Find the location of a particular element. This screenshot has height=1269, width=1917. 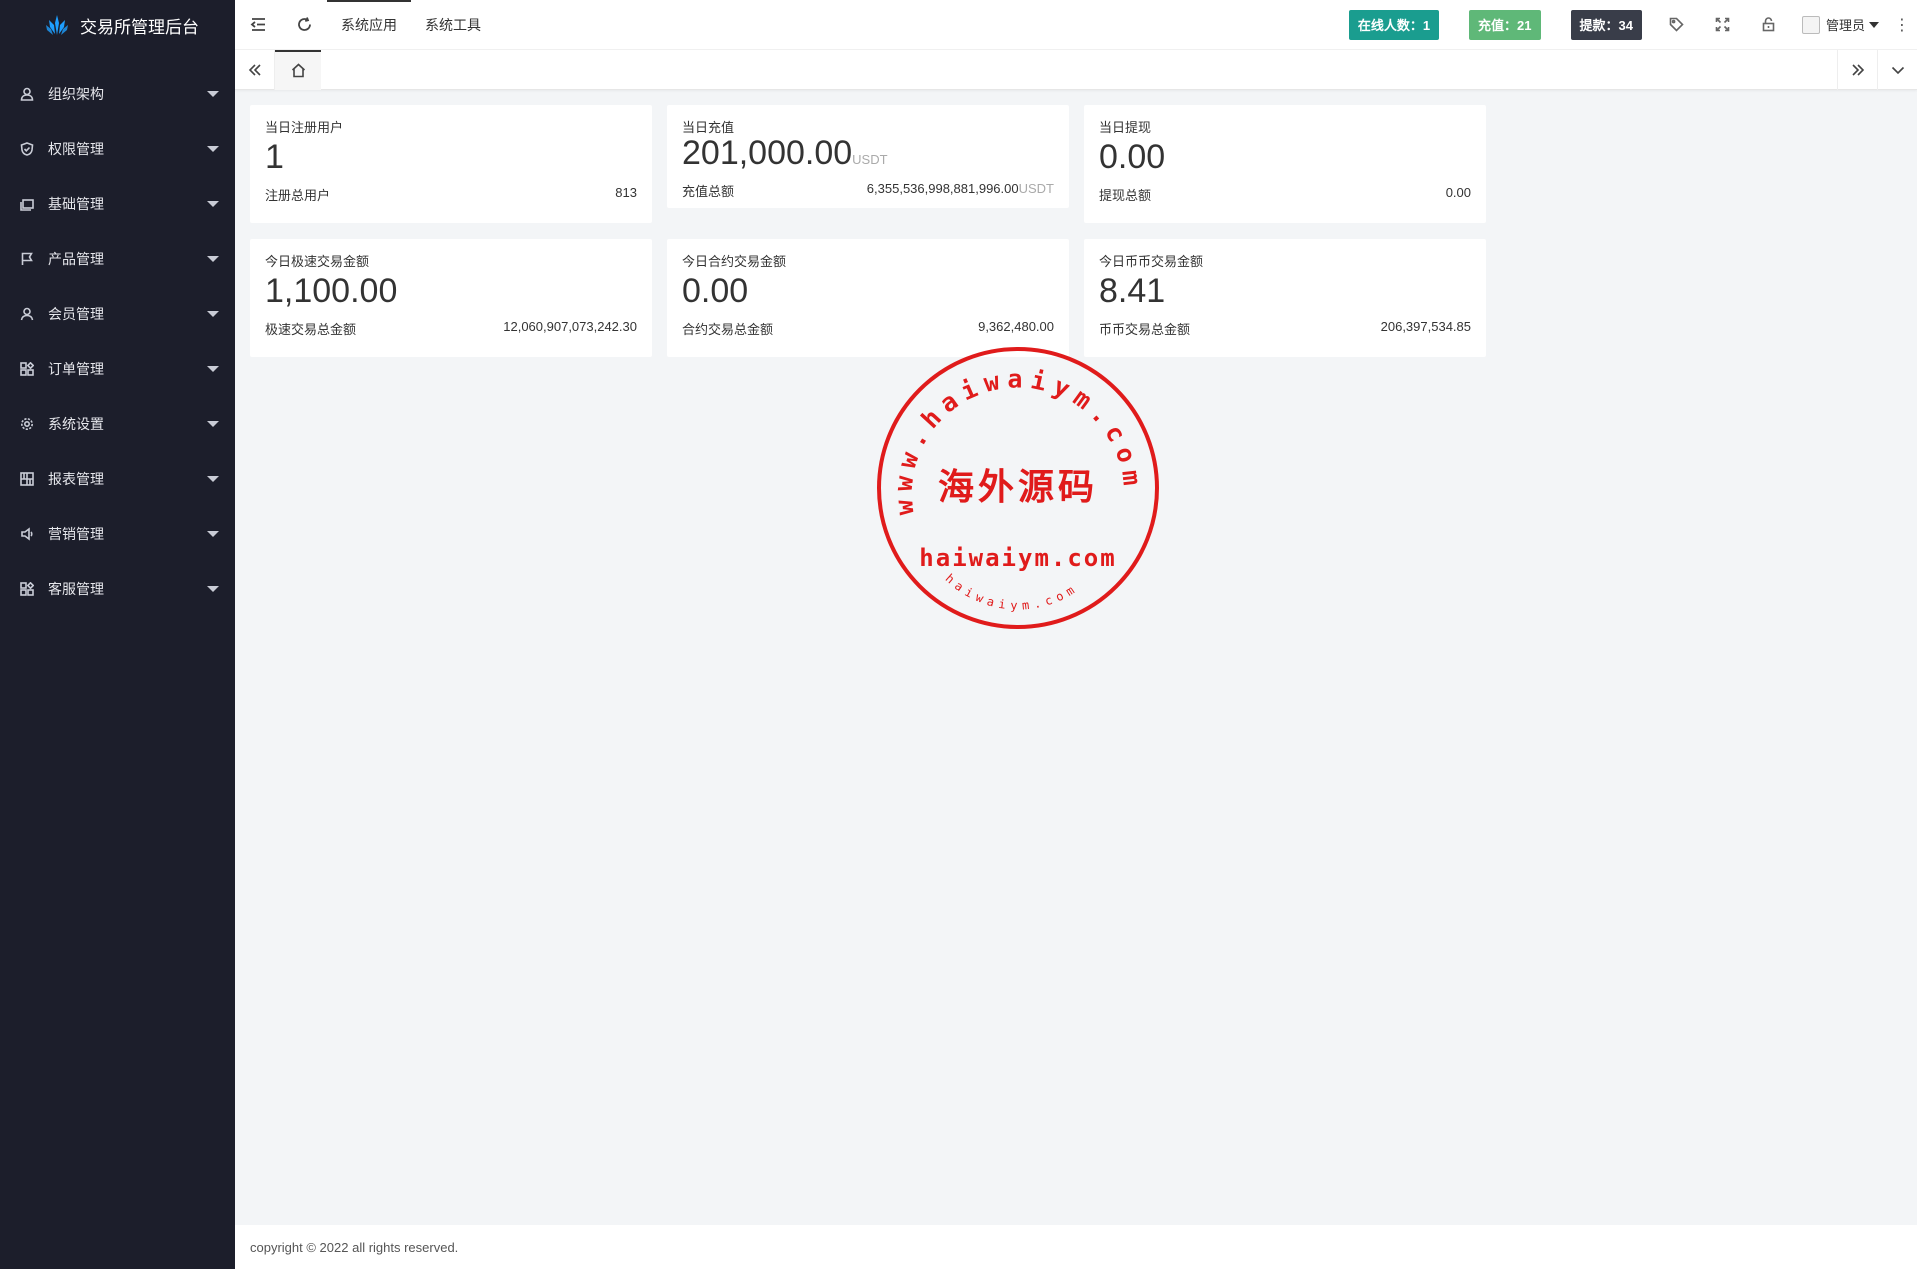

sidebar-item-customer-service: 客服管理 is located at coordinates (117, 588).